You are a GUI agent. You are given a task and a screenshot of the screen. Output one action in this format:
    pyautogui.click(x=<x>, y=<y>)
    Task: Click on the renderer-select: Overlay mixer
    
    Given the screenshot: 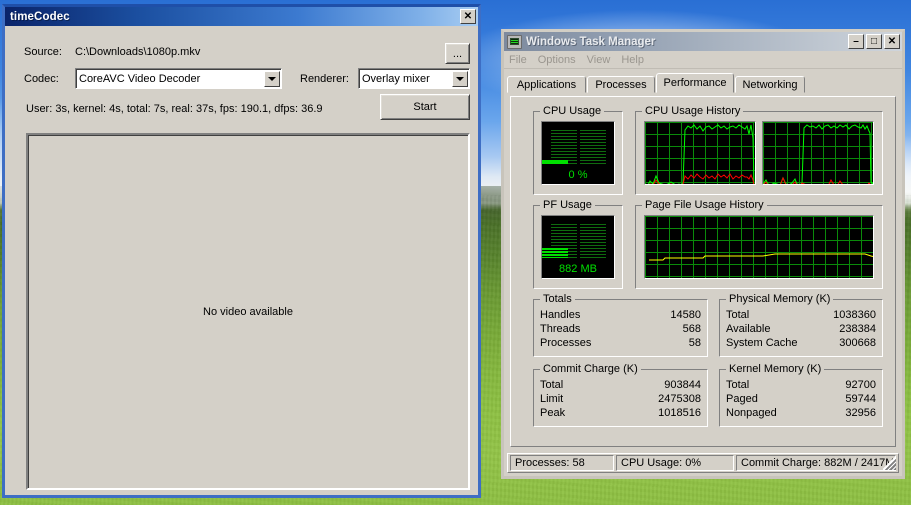 What is the action you would take?
    pyautogui.click(x=414, y=78)
    